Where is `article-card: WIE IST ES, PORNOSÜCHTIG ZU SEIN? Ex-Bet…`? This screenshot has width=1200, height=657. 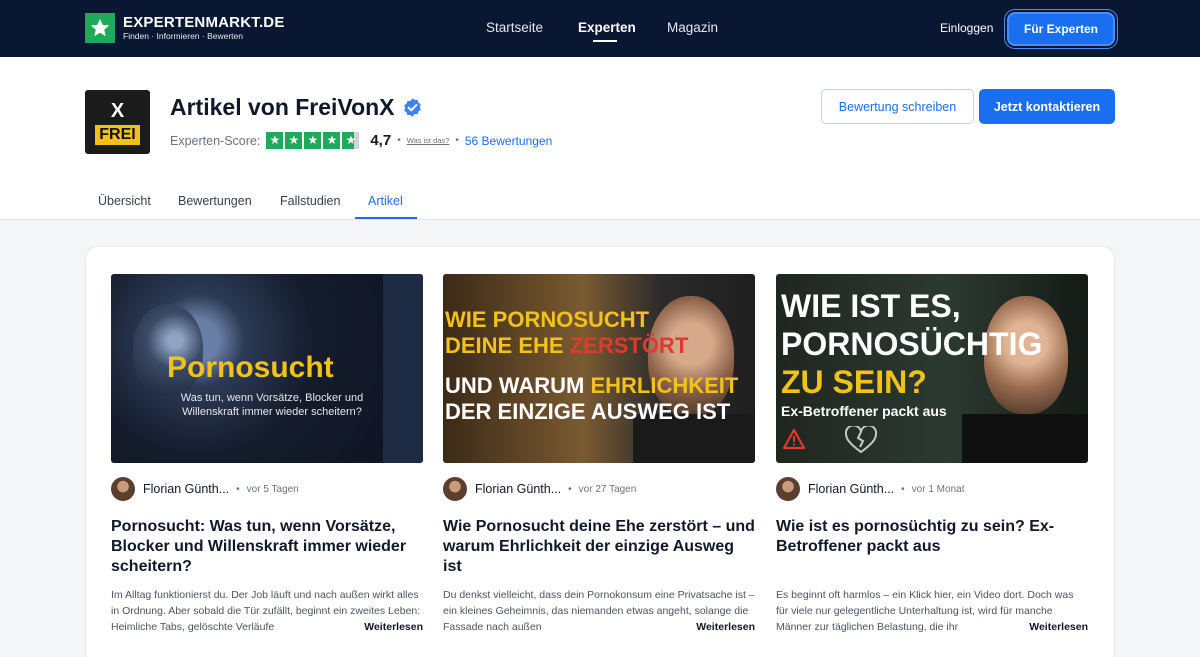 article-card: WIE IST ES, PORNOSÜCHTIG ZU SEIN? Ex-Bet… is located at coordinates (932, 454).